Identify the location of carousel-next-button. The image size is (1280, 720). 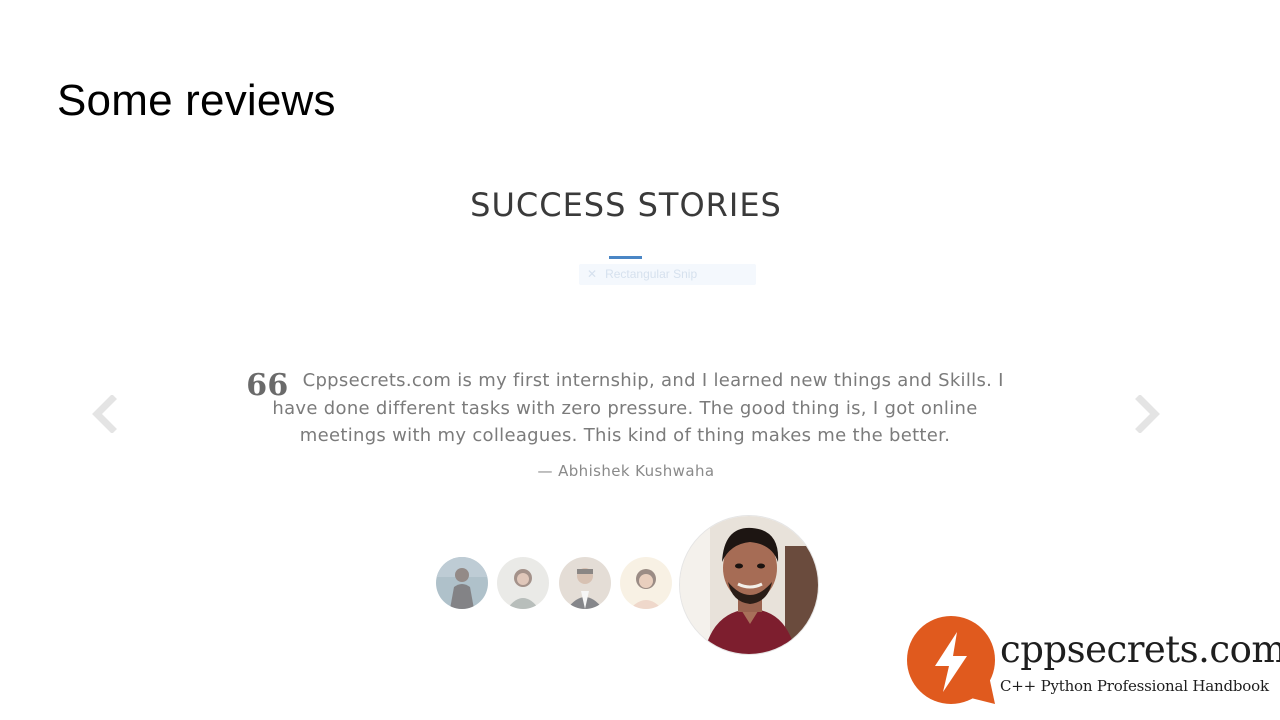
(1147, 414).